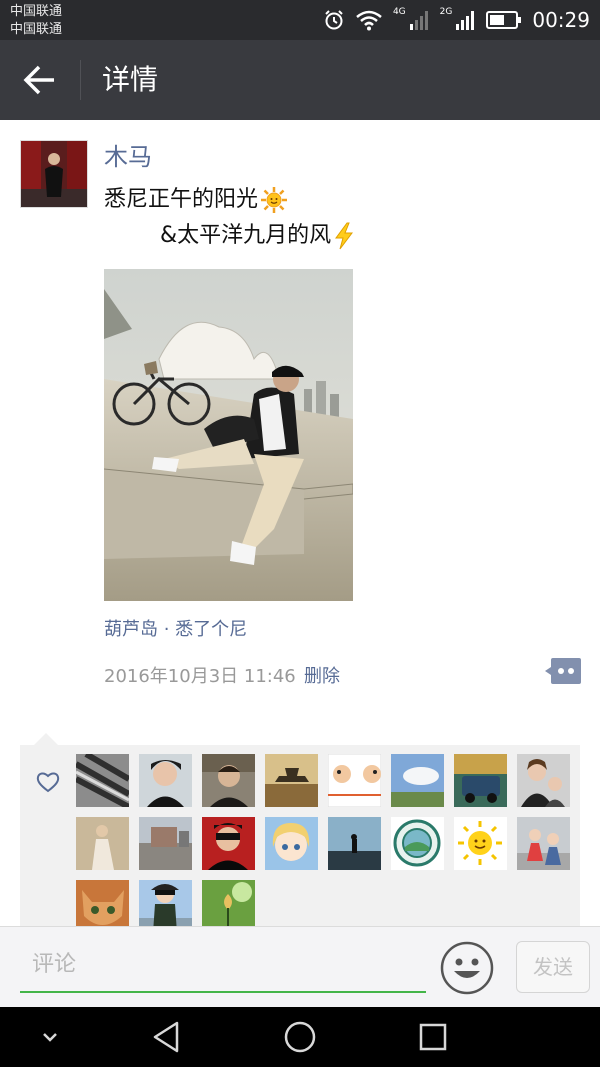 This screenshot has width=600, height=1067. Describe the element at coordinates (167, 1037) in the screenshot. I see `nav-back-icon` at that location.